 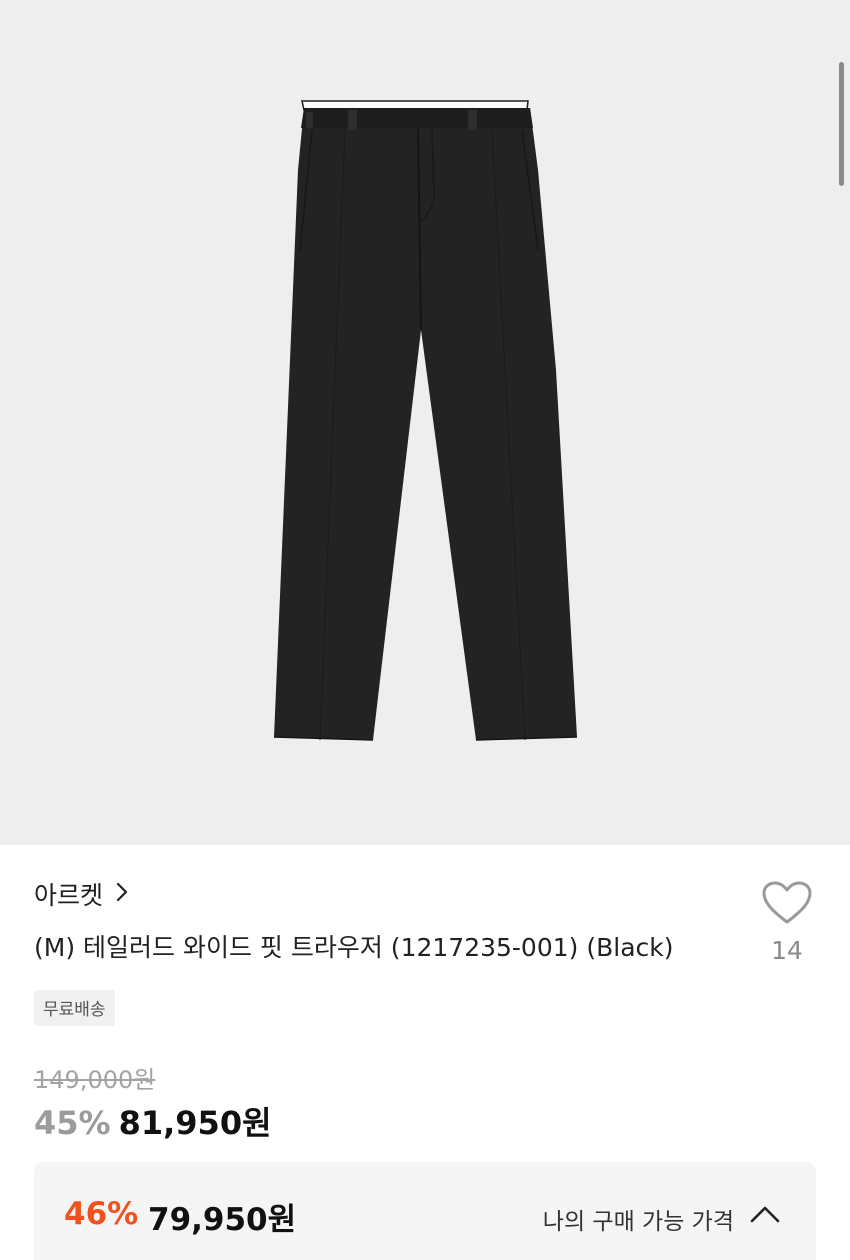 What do you see at coordinates (765, 1215) in the screenshot?
I see `chevron-up-icon` at bounding box center [765, 1215].